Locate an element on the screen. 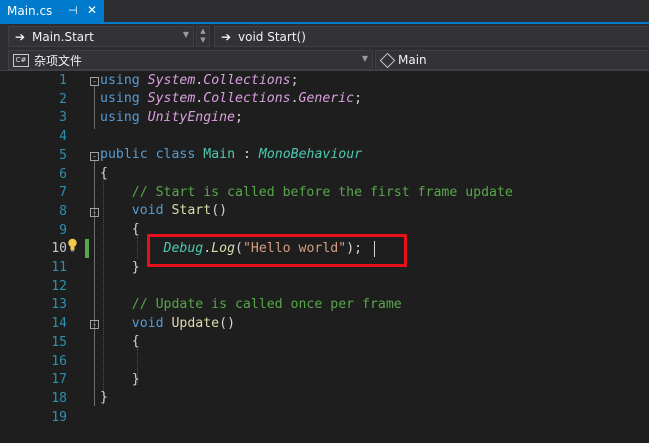  code-line-3: using UnityEngine; is located at coordinates (171, 117).